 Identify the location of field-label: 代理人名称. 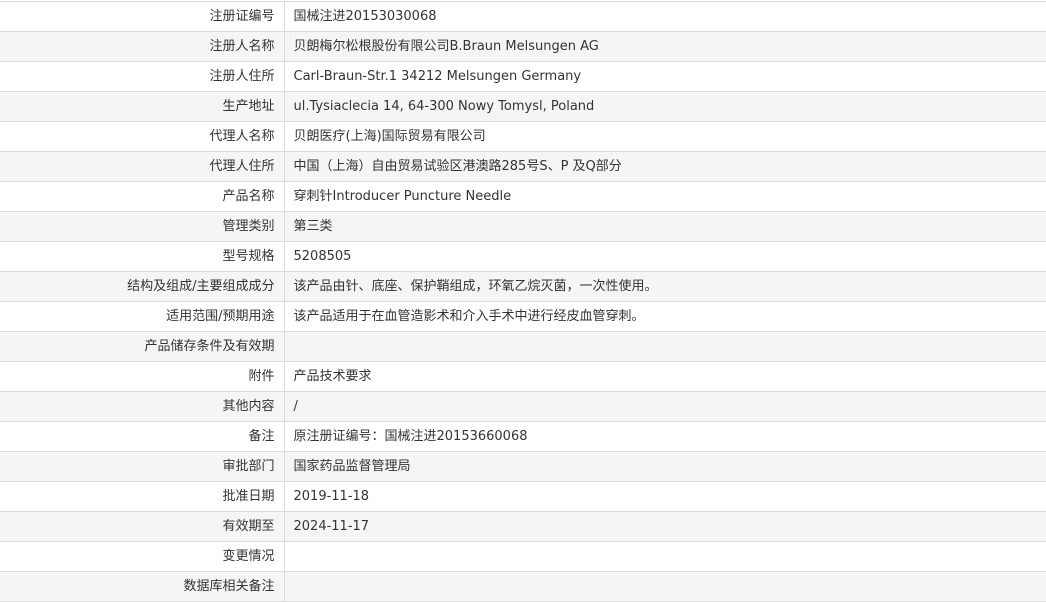
(142, 136).